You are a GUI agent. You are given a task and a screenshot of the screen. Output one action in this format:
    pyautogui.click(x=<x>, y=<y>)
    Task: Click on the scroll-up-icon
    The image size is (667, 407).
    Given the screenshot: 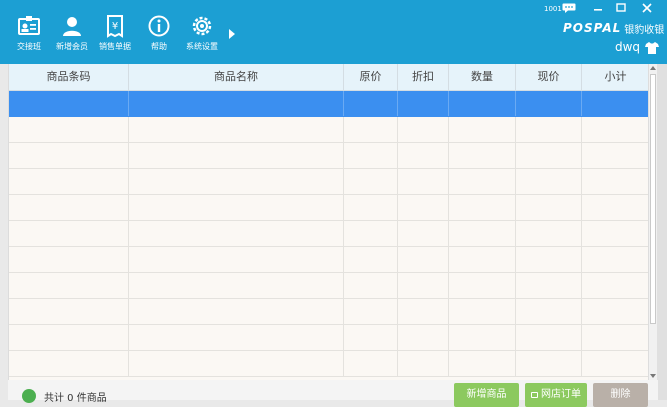 What is the action you would take?
    pyautogui.click(x=653, y=68)
    